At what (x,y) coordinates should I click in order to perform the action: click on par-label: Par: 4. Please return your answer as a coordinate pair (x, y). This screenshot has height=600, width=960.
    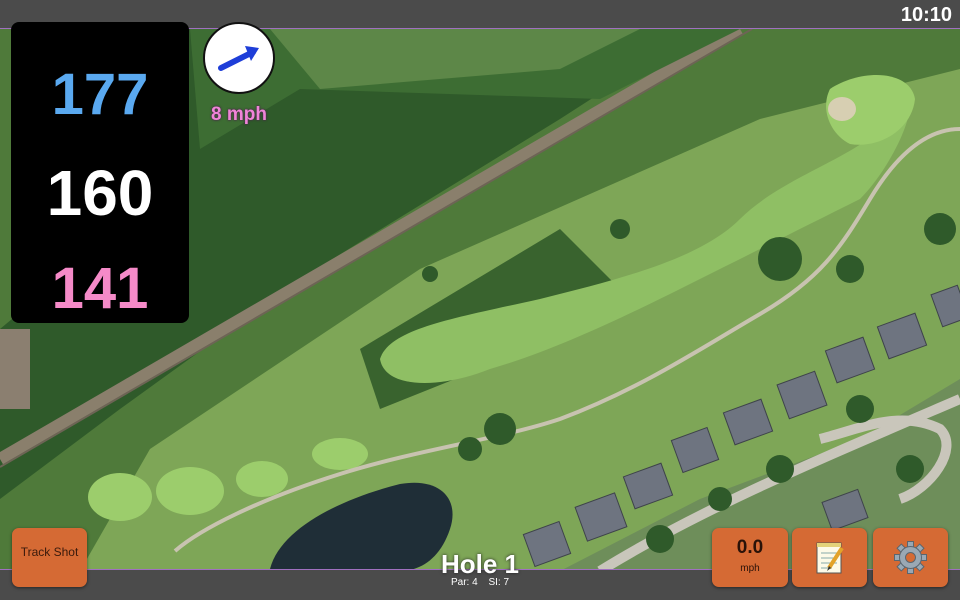
    Looking at the image, I should click on (464, 582).